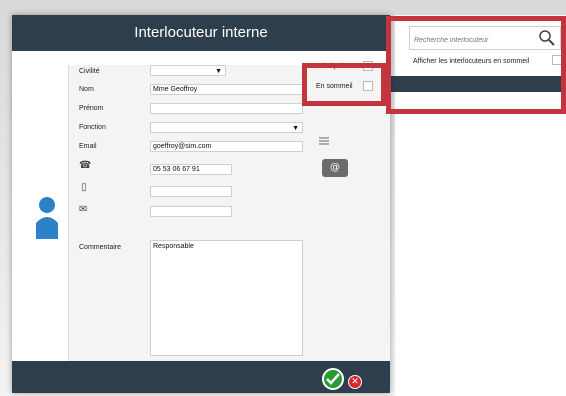 This screenshot has height=396, width=566. Describe the element at coordinates (324, 141) in the screenshot. I see `list-icon` at that location.